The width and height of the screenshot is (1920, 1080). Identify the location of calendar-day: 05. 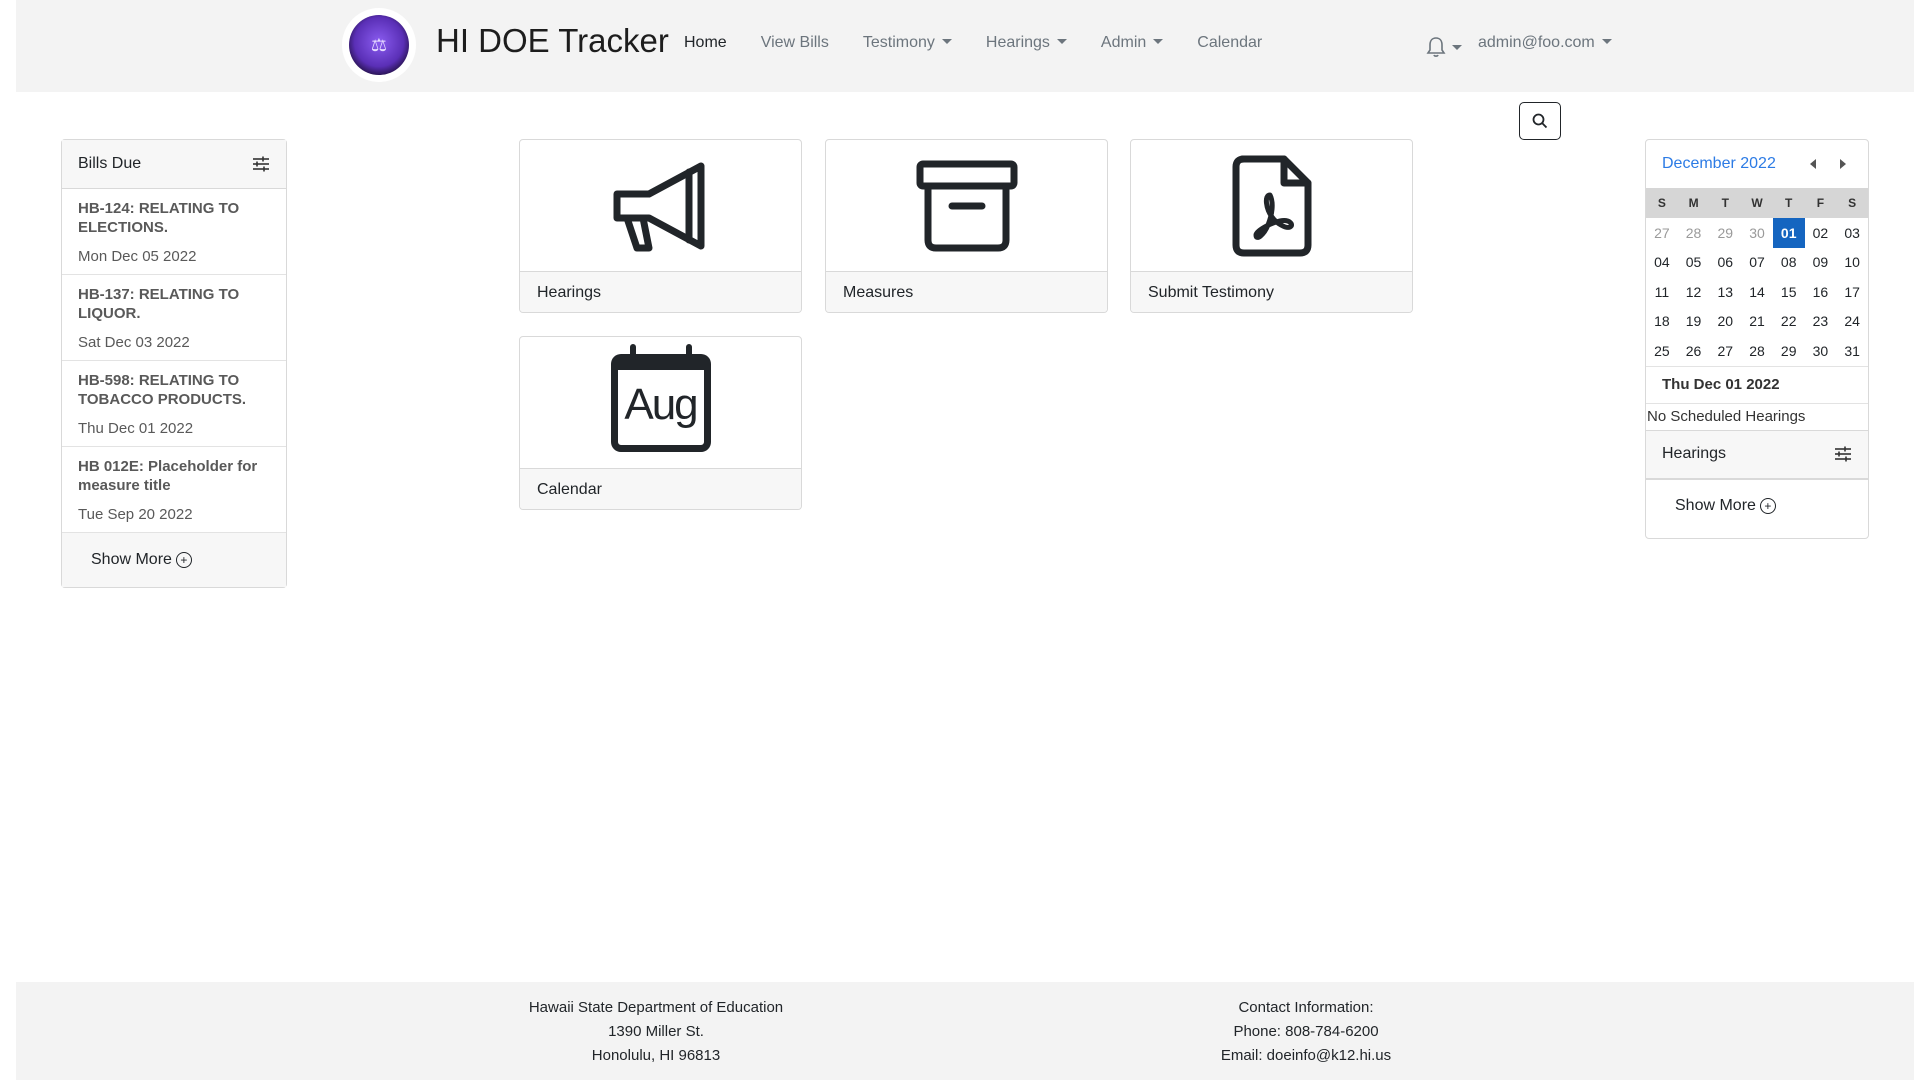
(1694, 263).